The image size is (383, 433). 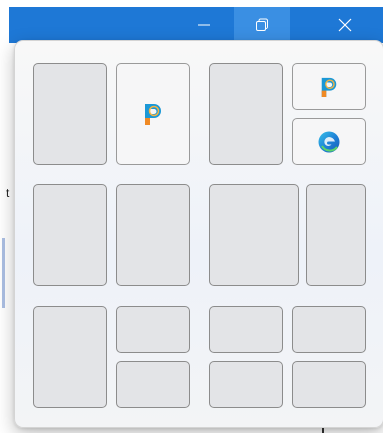 I want to click on snap-zone-bottom-left, so click(x=246, y=384).